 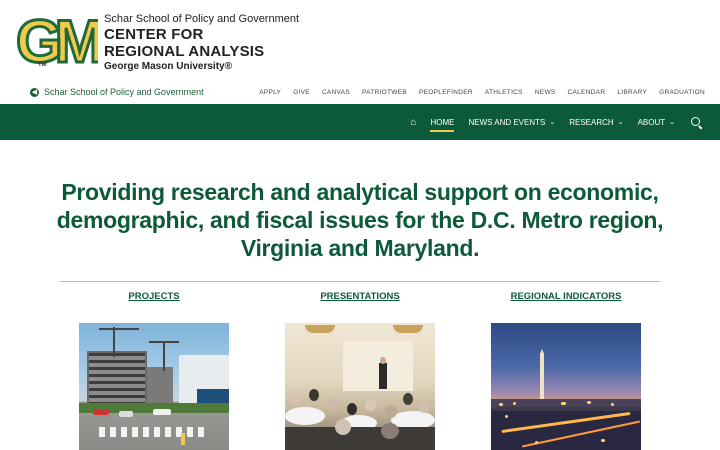 What do you see at coordinates (154, 296) in the screenshot?
I see `projects-link: PROJECTS` at bounding box center [154, 296].